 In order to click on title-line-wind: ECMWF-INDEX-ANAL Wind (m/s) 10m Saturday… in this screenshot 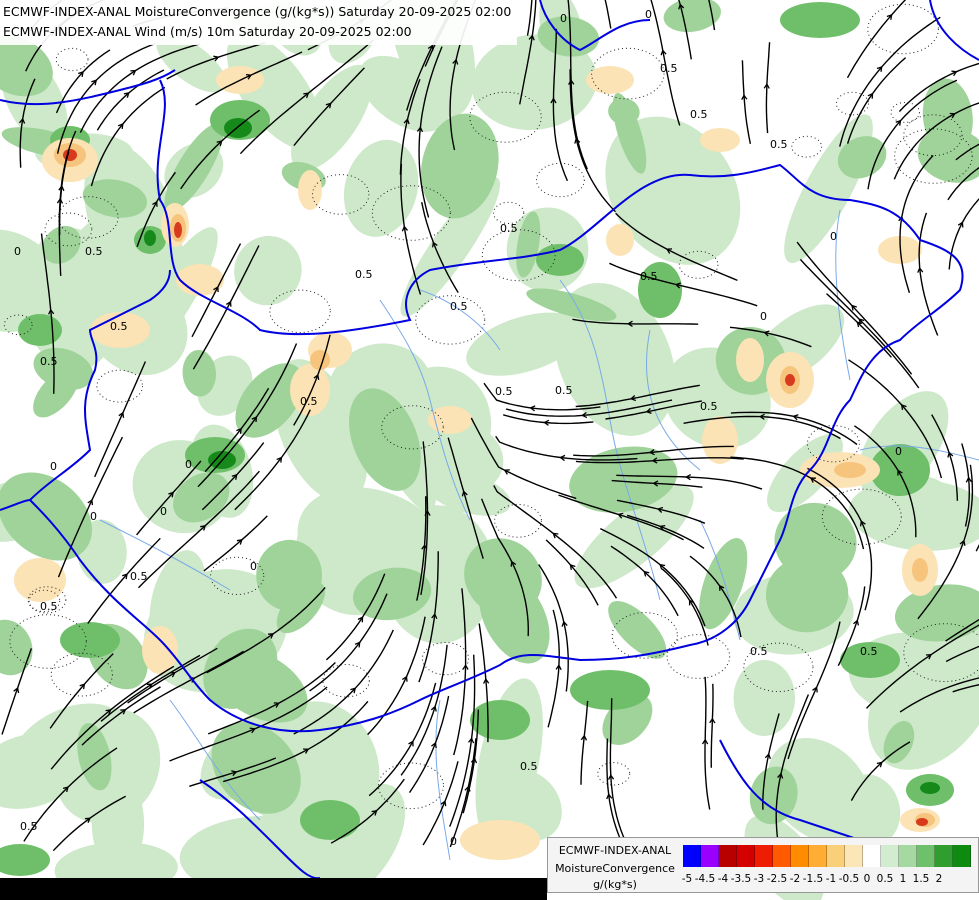, I will do `click(207, 31)`.